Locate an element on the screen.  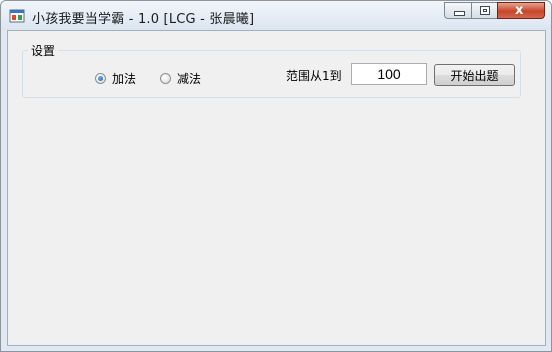
maximize-button is located at coordinates (484, 10).